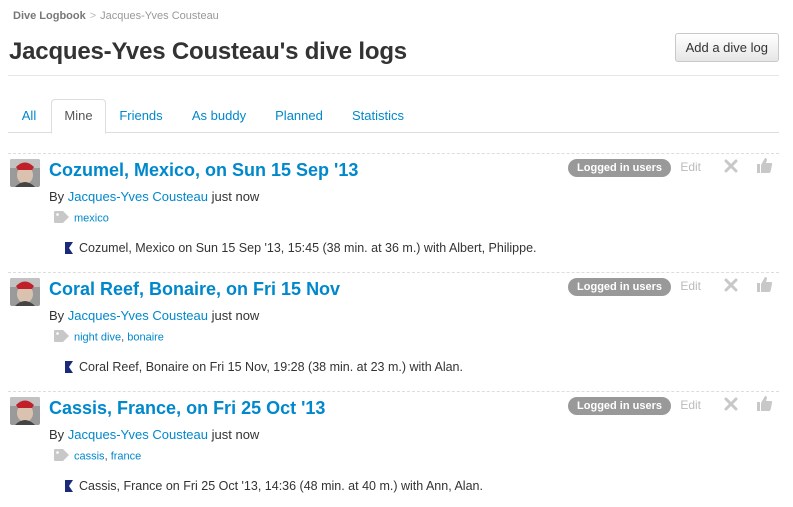 This screenshot has width=793, height=507. I want to click on title-divider, so click(393, 75).